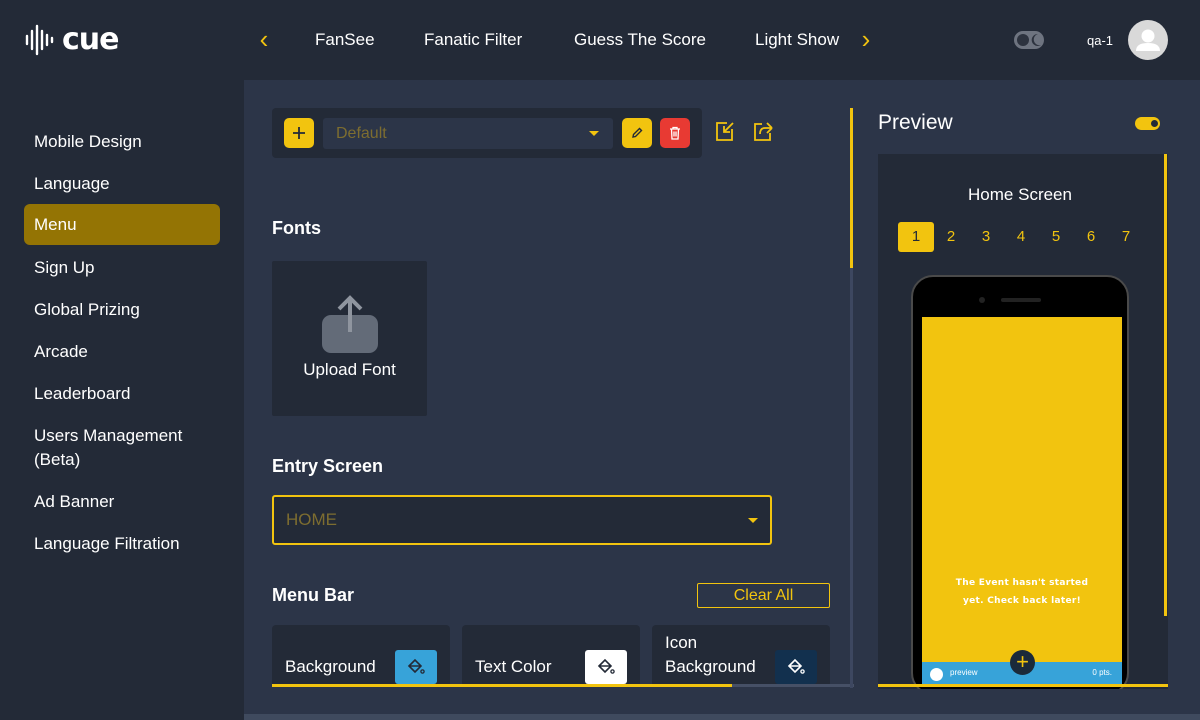 This screenshot has height=720, width=1200. Describe the element at coordinates (473, 40) in the screenshot. I see `tab-fanatic-filter: Fanatic Filter` at that location.